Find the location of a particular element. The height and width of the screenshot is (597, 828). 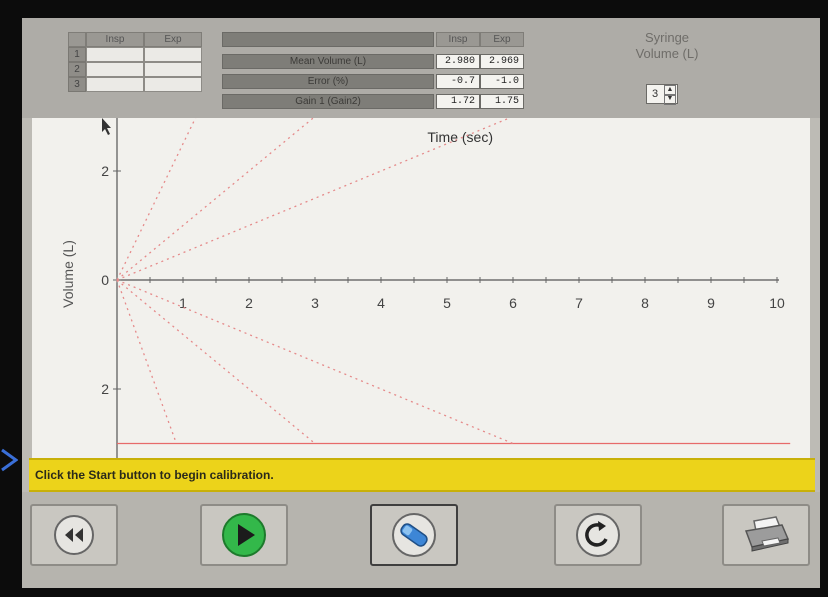

x-tick-label: 10 is located at coordinates (777, 303).